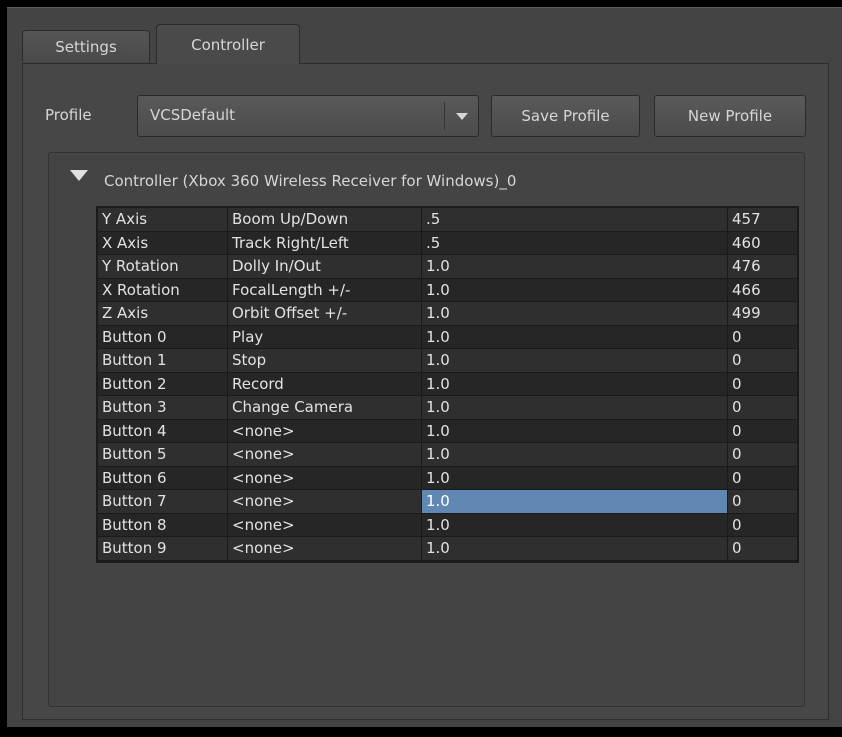  Describe the element at coordinates (762, 314) in the screenshot. I see `value-cell: 499` at that location.